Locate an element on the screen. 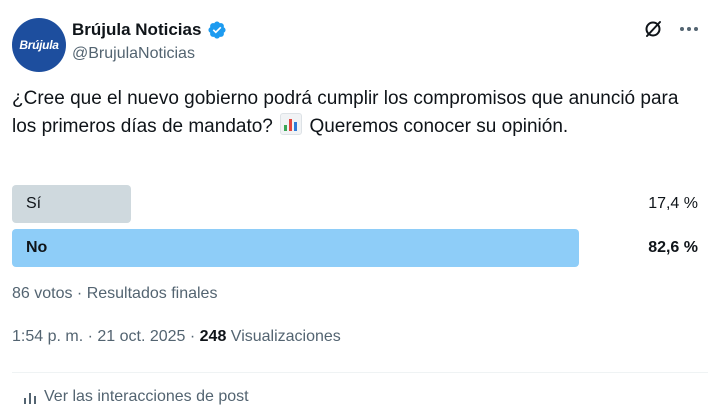 The height and width of the screenshot is (406, 720). view-post-engagements-link: Ver las interacciones de post is located at coordinates (135, 397).